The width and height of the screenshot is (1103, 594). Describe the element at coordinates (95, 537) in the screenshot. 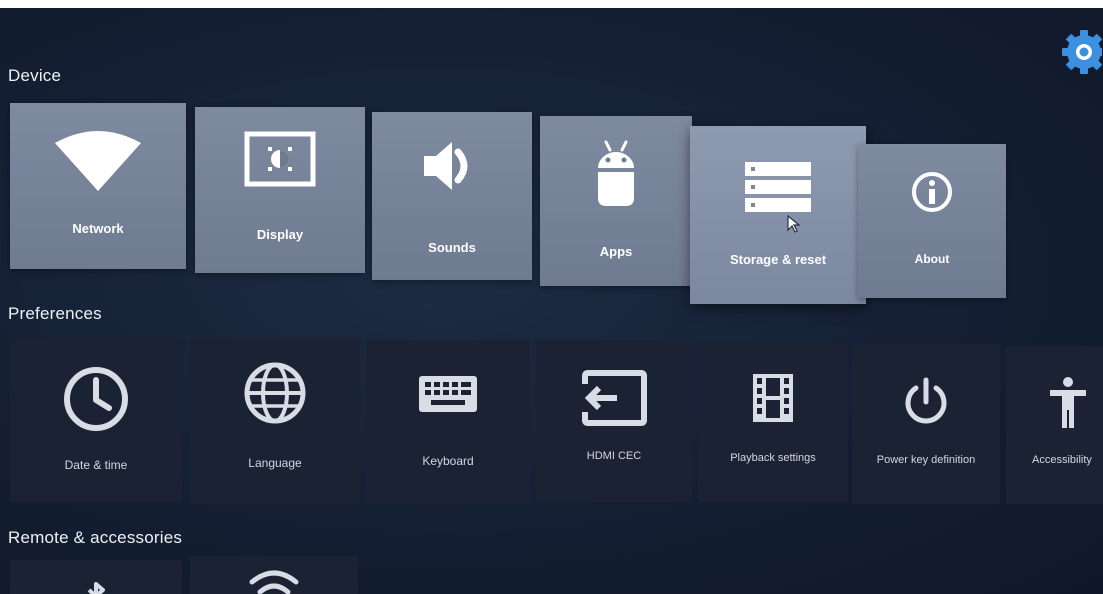

I see `section-title-remote: Remote & accessories` at that location.